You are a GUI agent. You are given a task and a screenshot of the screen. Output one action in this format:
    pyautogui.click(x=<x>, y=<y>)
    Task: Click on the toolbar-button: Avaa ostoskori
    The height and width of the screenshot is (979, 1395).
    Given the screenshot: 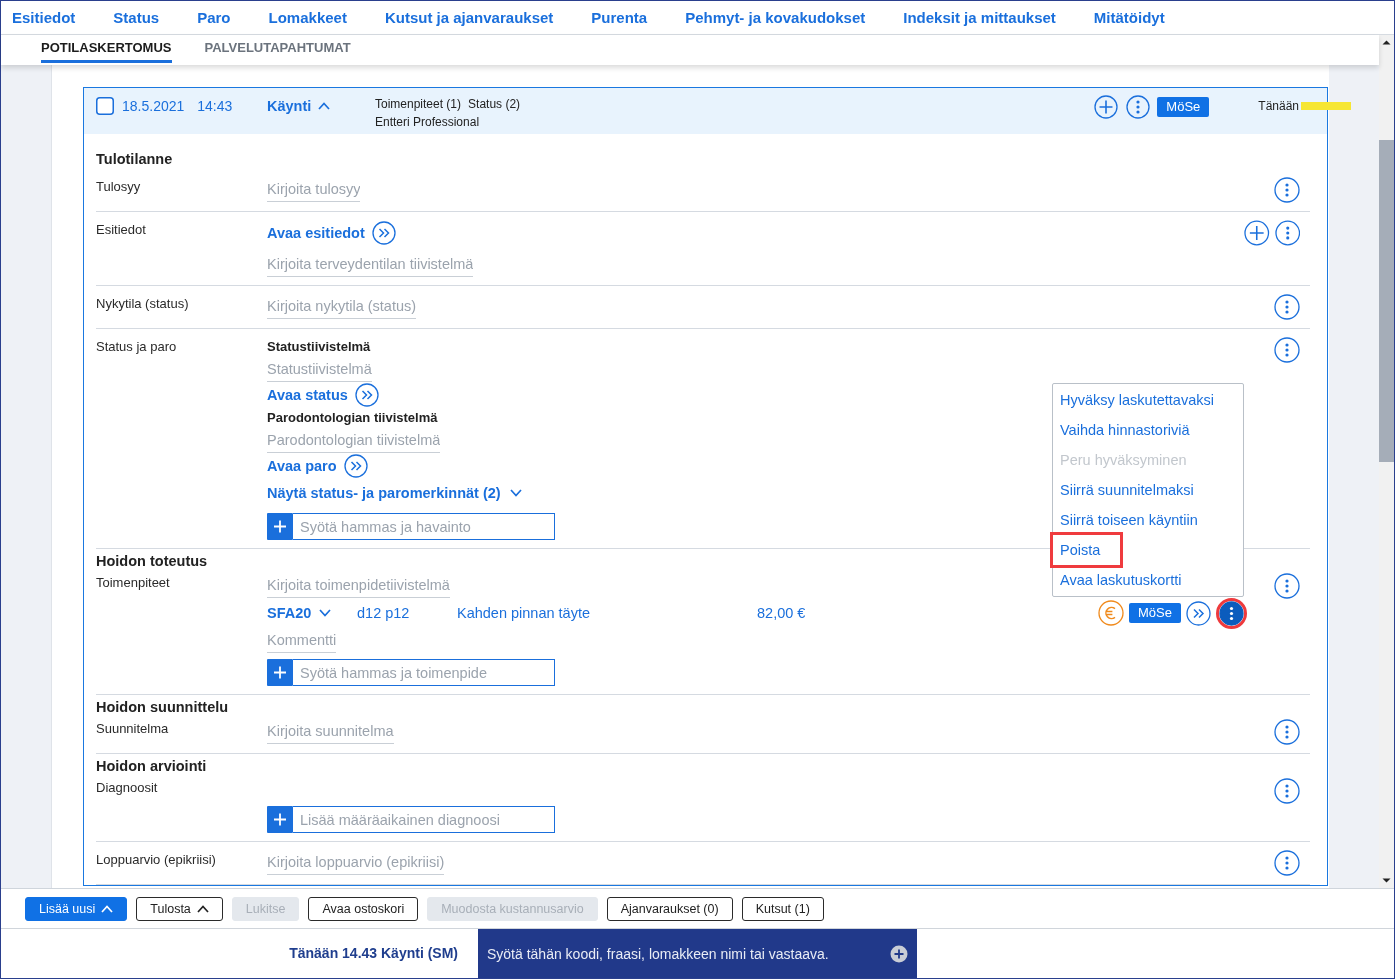 What is the action you would take?
    pyautogui.click(x=363, y=908)
    